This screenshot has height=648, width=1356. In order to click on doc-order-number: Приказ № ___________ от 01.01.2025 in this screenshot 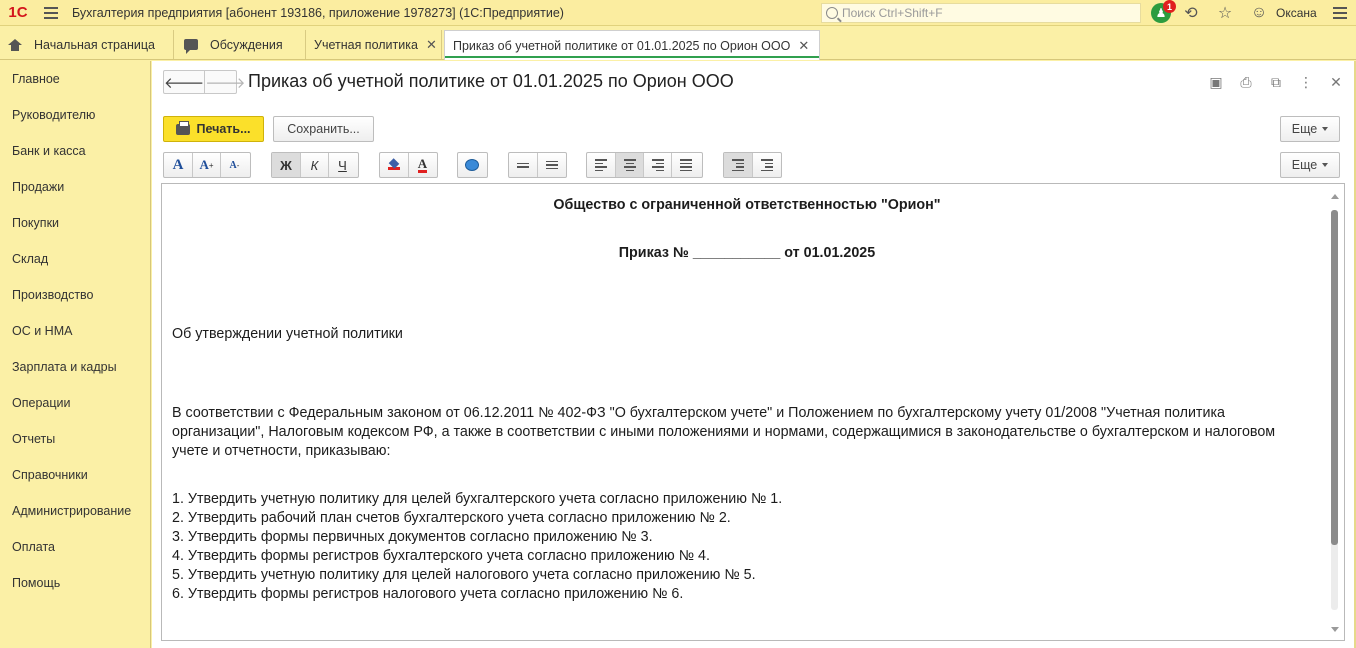, I will do `click(747, 253)`.